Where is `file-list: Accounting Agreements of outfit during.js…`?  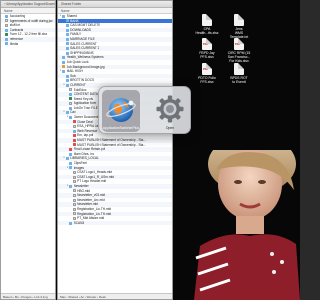
file-list: Accounting Agreements of outfit during.js… is located at coordinates (28, 30).